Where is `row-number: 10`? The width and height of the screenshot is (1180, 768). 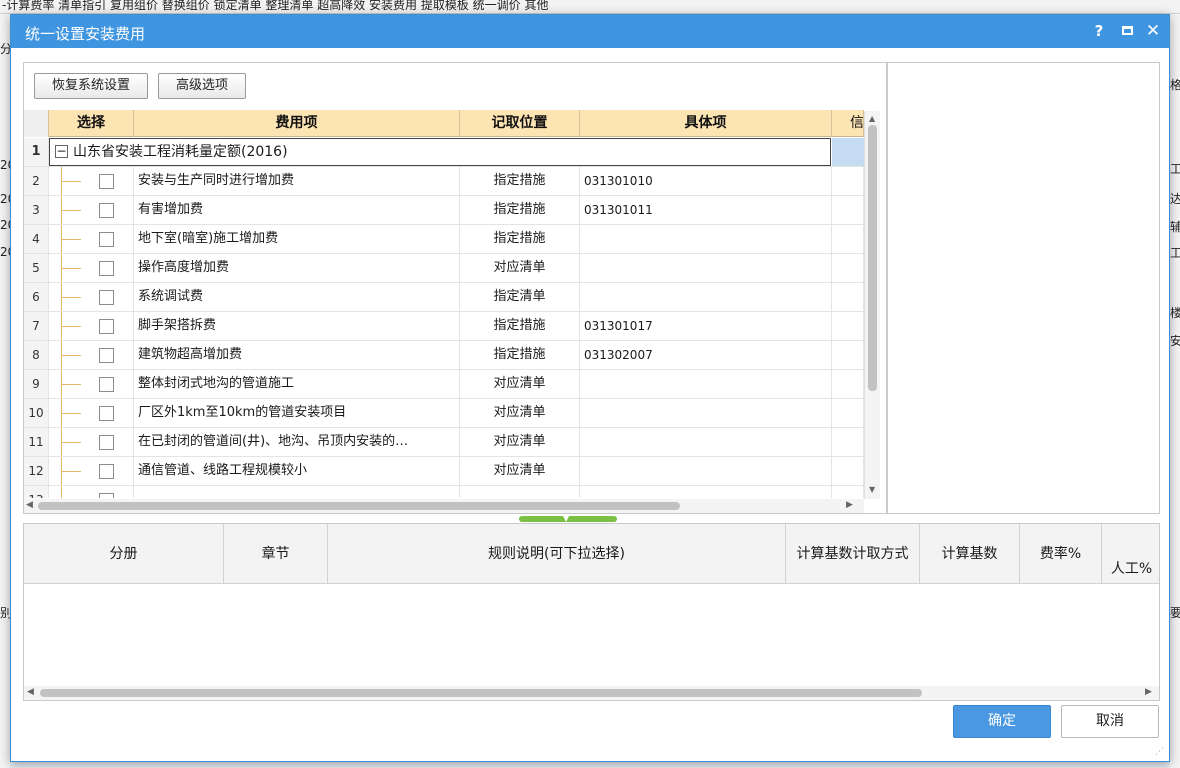 row-number: 10 is located at coordinates (36, 413).